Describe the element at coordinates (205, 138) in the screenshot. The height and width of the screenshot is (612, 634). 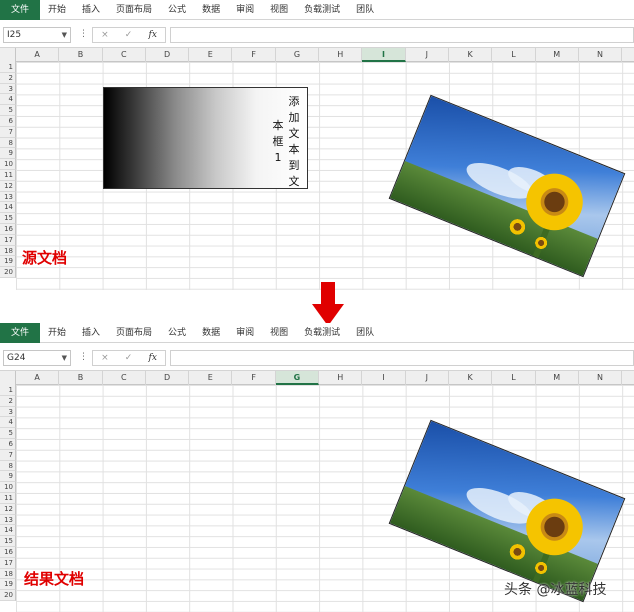
I see `gradient-textbox: 添加文本到文 本框1` at that location.